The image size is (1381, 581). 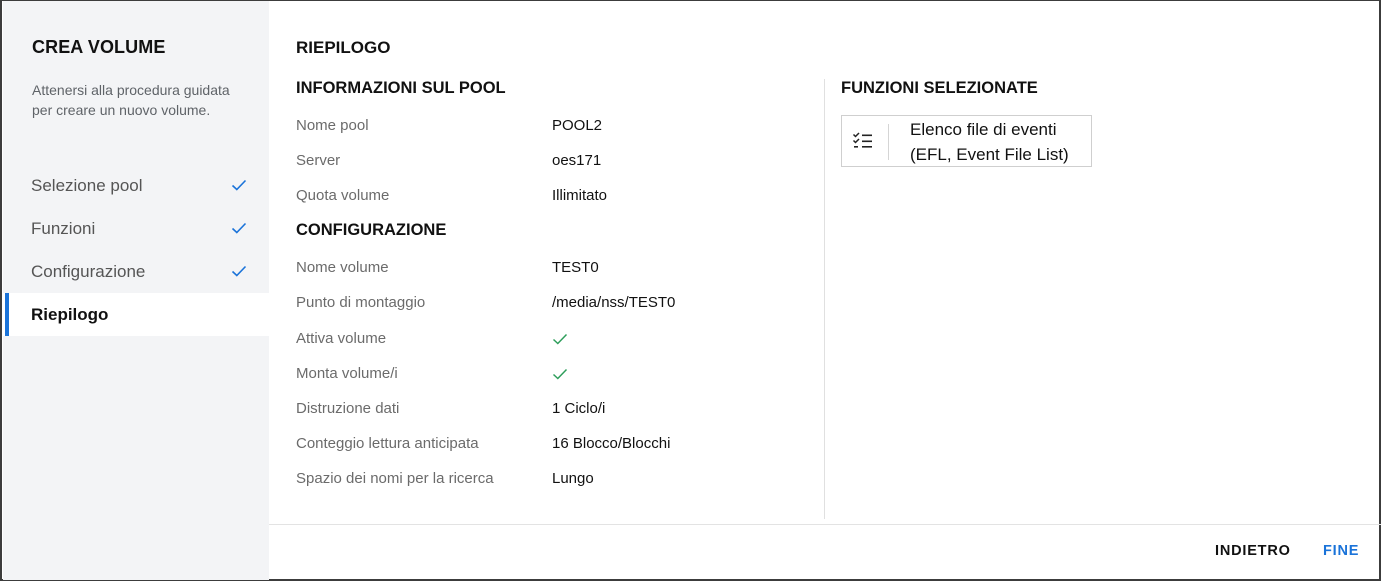 What do you see at coordinates (348, 408) in the screenshot?
I see `row-label: Distruzione dati` at bounding box center [348, 408].